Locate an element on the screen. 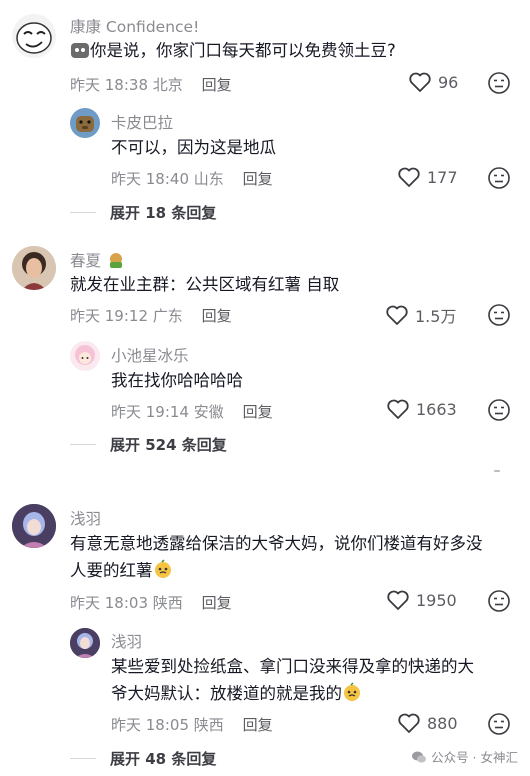 The image size is (530, 776). watermark: 公众号 · 女神汇 is located at coordinates (464, 756).